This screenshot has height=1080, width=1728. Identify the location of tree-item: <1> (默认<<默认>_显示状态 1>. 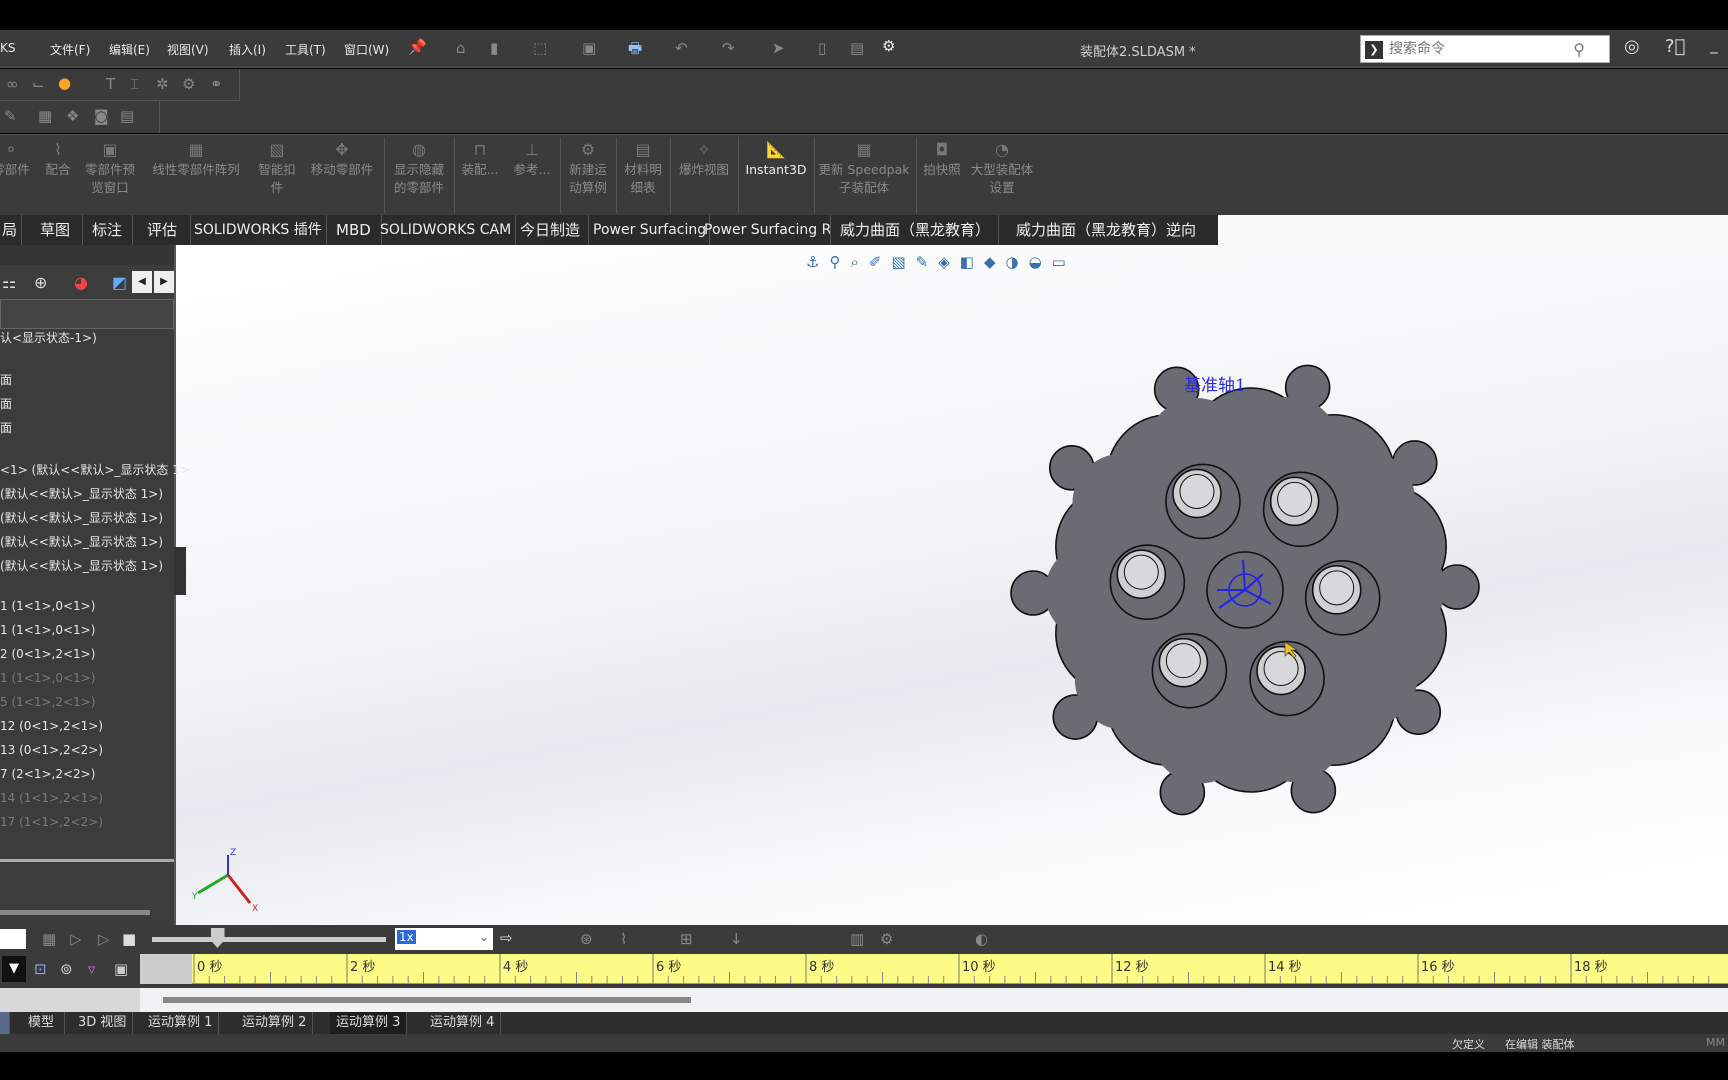
(95, 469).